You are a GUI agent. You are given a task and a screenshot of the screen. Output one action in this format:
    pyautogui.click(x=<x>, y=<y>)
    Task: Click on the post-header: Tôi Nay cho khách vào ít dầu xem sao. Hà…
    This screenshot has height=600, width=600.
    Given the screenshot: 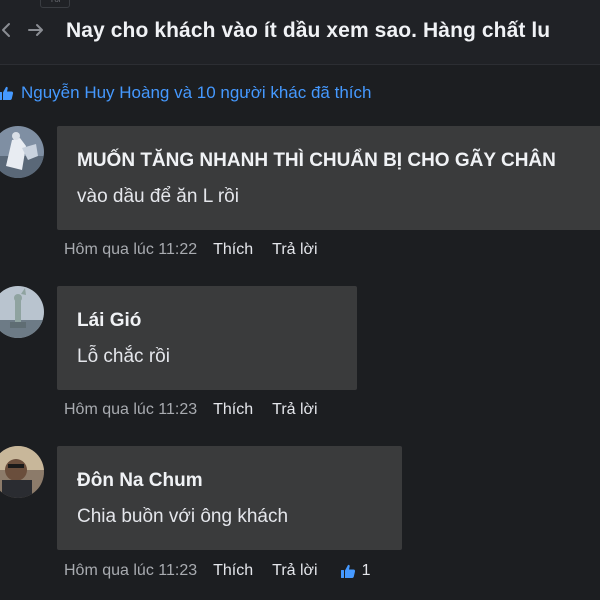 What is the action you would take?
    pyautogui.click(x=300, y=32)
    